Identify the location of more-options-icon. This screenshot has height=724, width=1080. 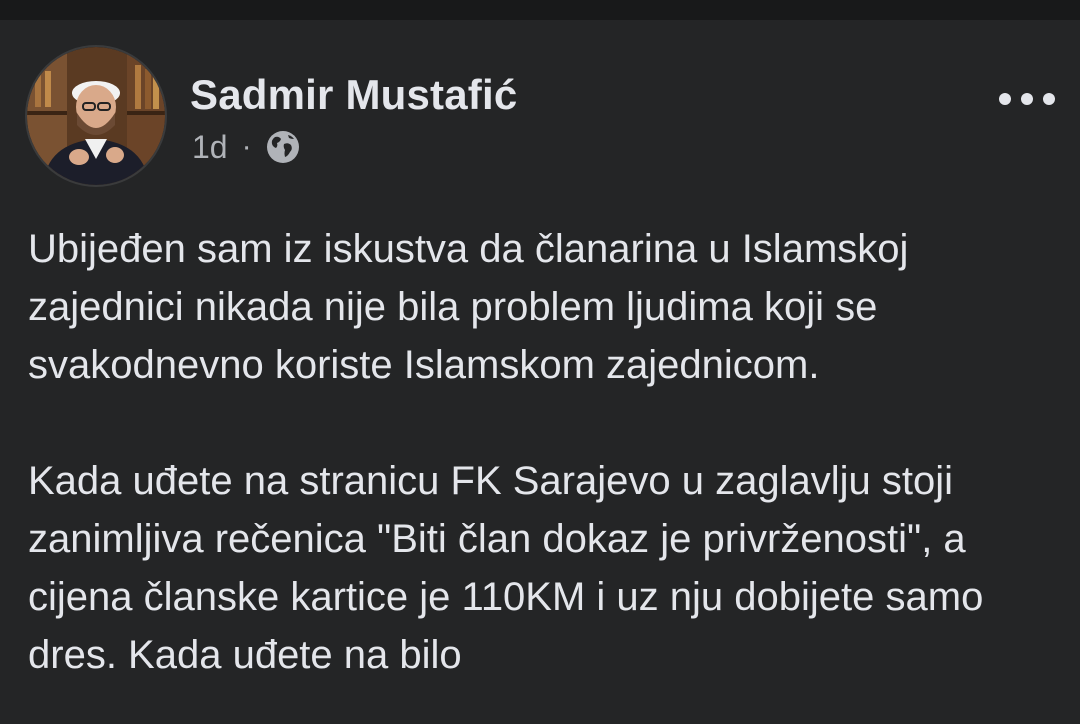
(1027, 99).